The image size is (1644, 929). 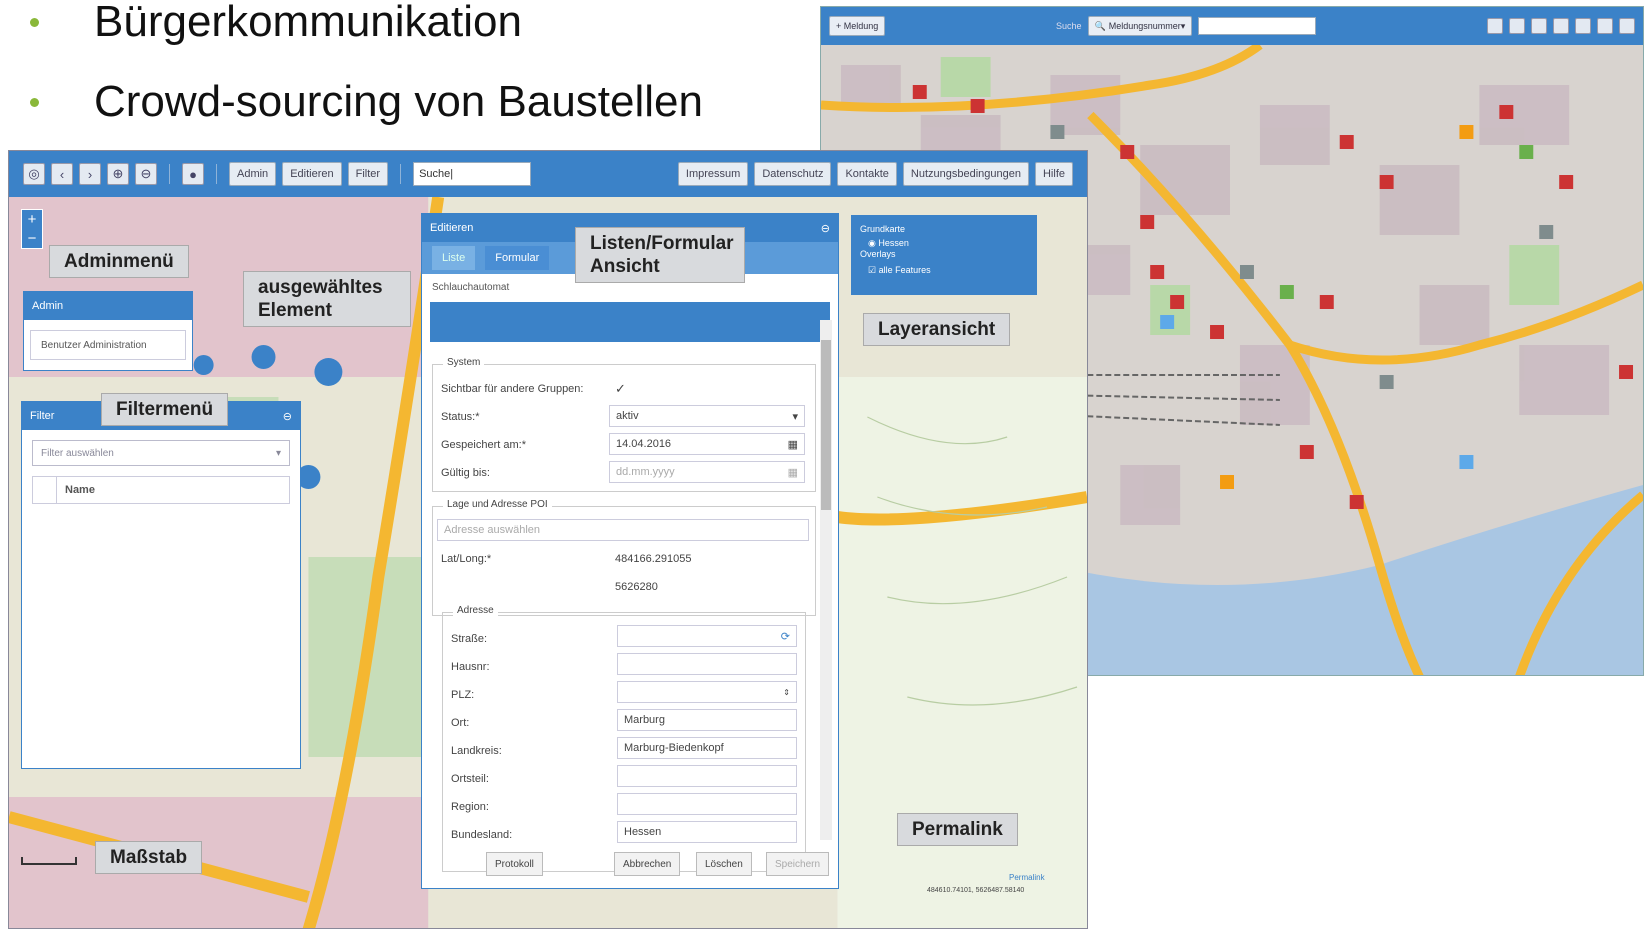 What do you see at coordinates (76, 490) in the screenshot?
I see `column-name-header: Name` at bounding box center [76, 490].